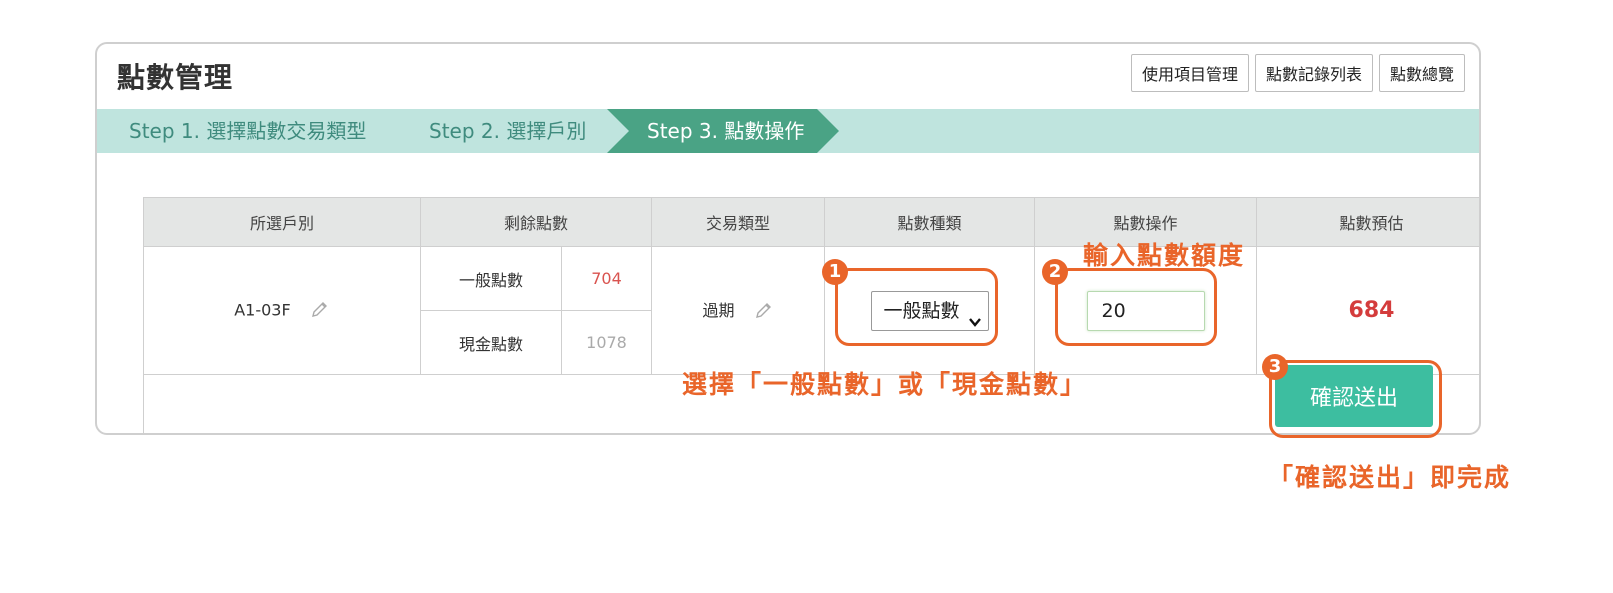 This screenshot has height=593, width=1613. What do you see at coordinates (1313, 73) in the screenshot?
I see `points-records-button: 點數記錄列表` at bounding box center [1313, 73].